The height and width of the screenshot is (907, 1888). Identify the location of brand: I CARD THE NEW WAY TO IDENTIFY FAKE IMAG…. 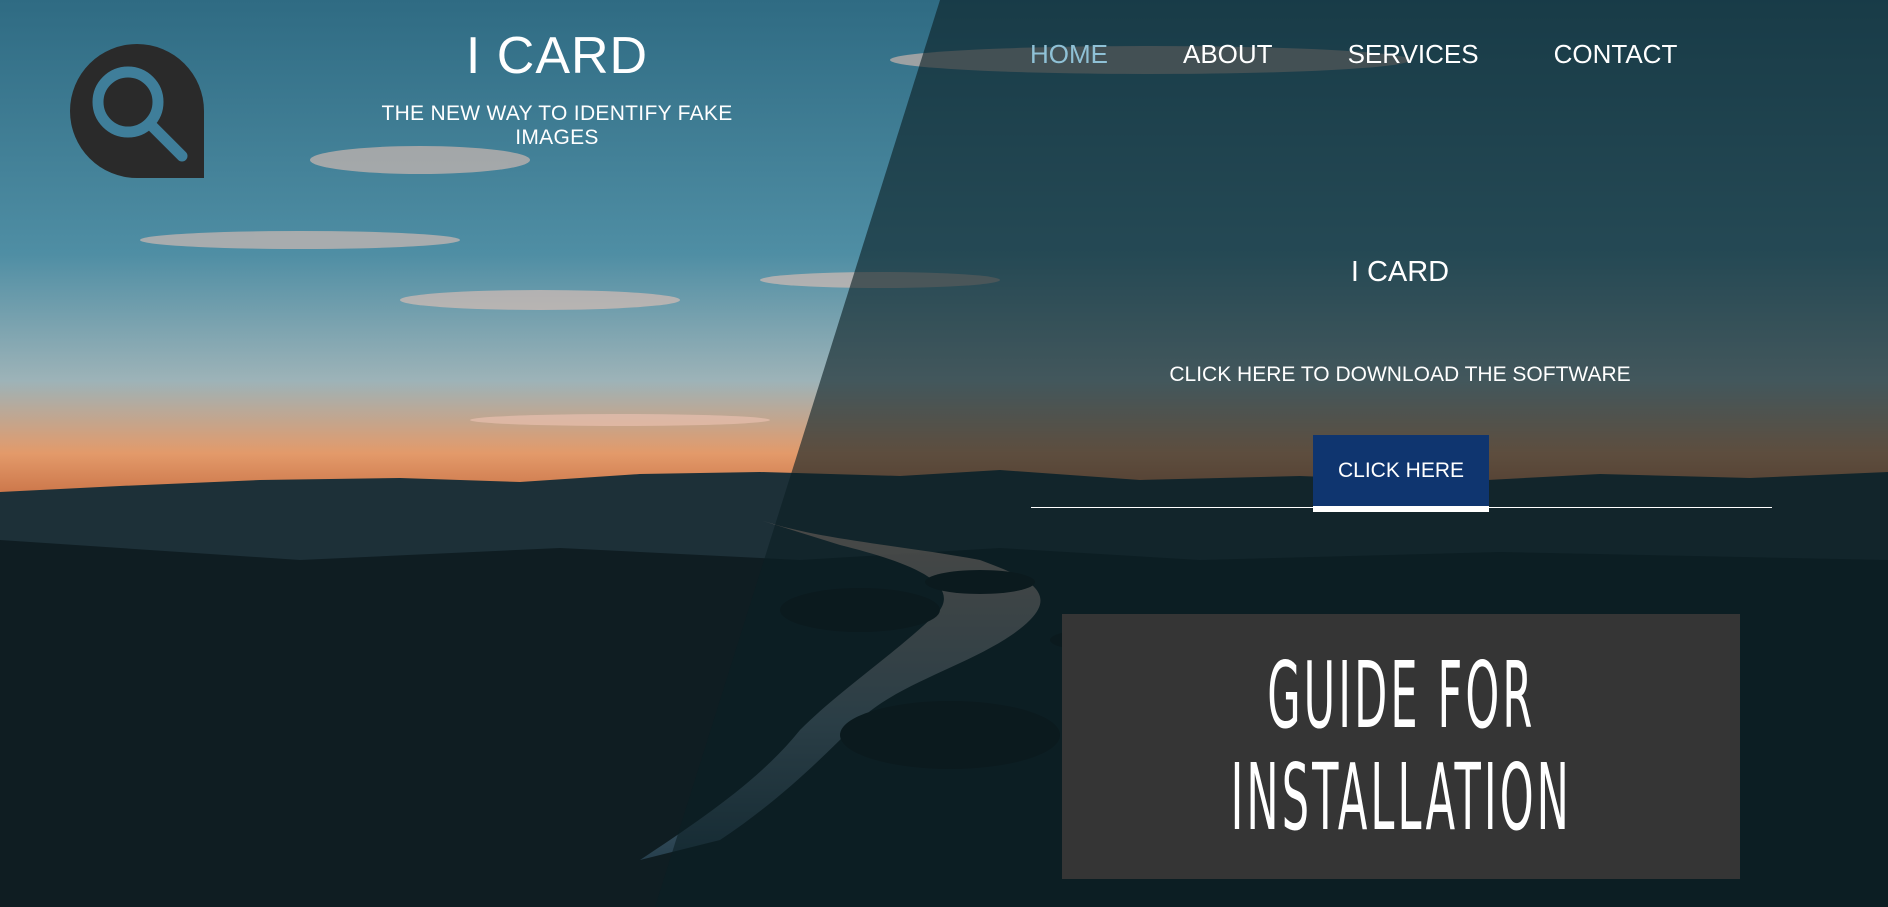
(557, 87).